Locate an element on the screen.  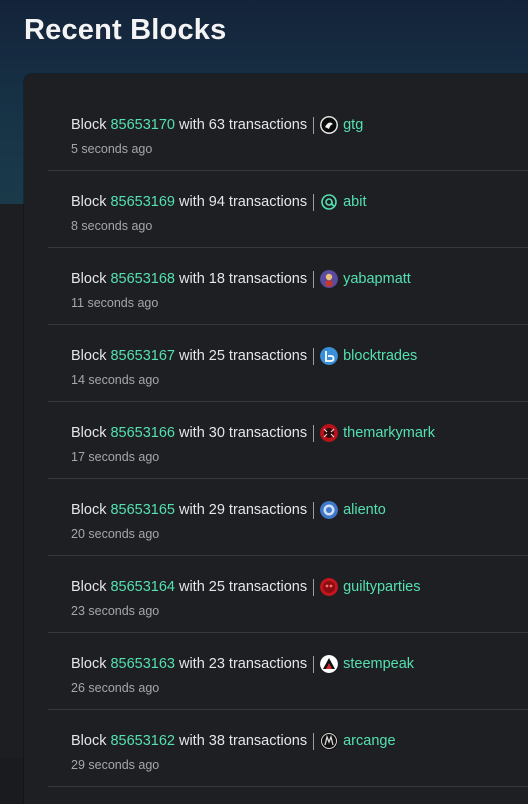
block-time-ago: 14 seconds ago is located at coordinates (115, 380).